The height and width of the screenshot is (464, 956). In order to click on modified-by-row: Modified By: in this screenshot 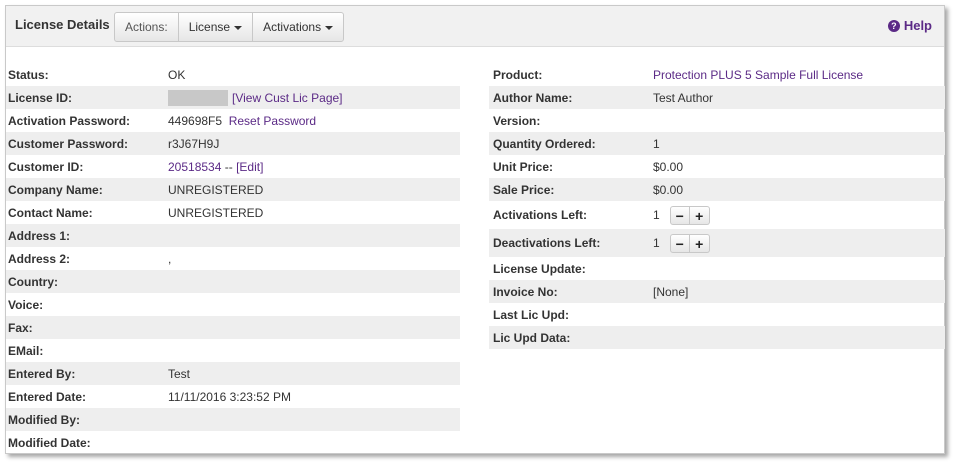, I will do `click(233, 419)`.